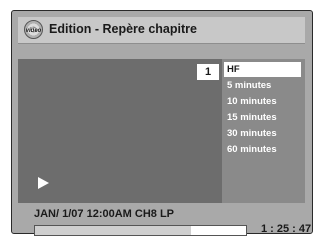 Image resolution: width=323 pixels, height=241 pixels. What do you see at coordinates (262, 149) in the screenshot?
I see `menu-item-60-minutes: 60 minutes` at bounding box center [262, 149].